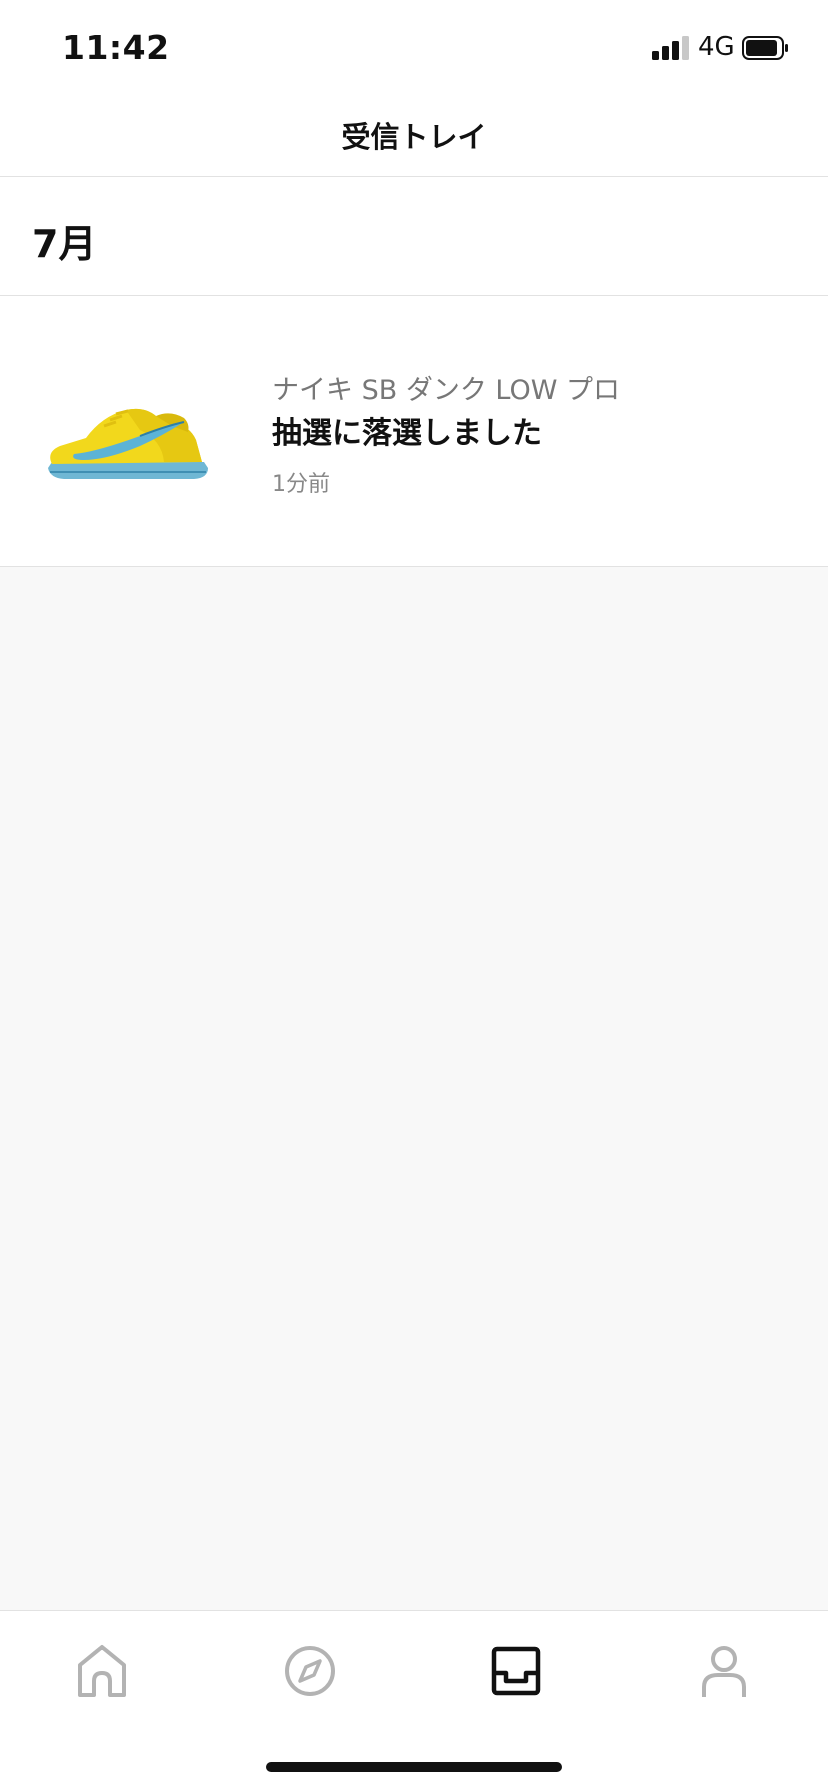  What do you see at coordinates (128, 443) in the screenshot?
I see `sneaker-thumbnail-icon` at bounding box center [128, 443].